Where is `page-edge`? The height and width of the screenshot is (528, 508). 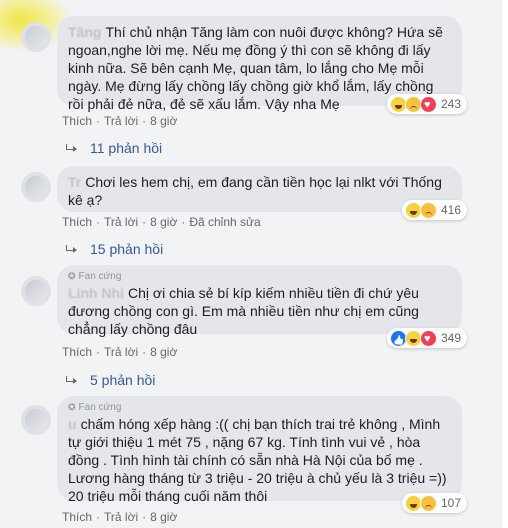
page-edge is located at coordinates (505, 264).